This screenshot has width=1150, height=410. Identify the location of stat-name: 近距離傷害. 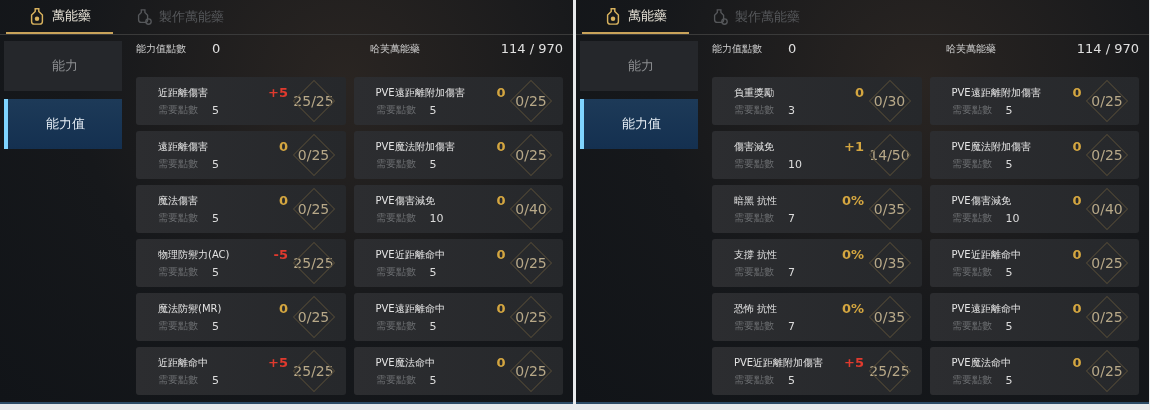
(183, 92).